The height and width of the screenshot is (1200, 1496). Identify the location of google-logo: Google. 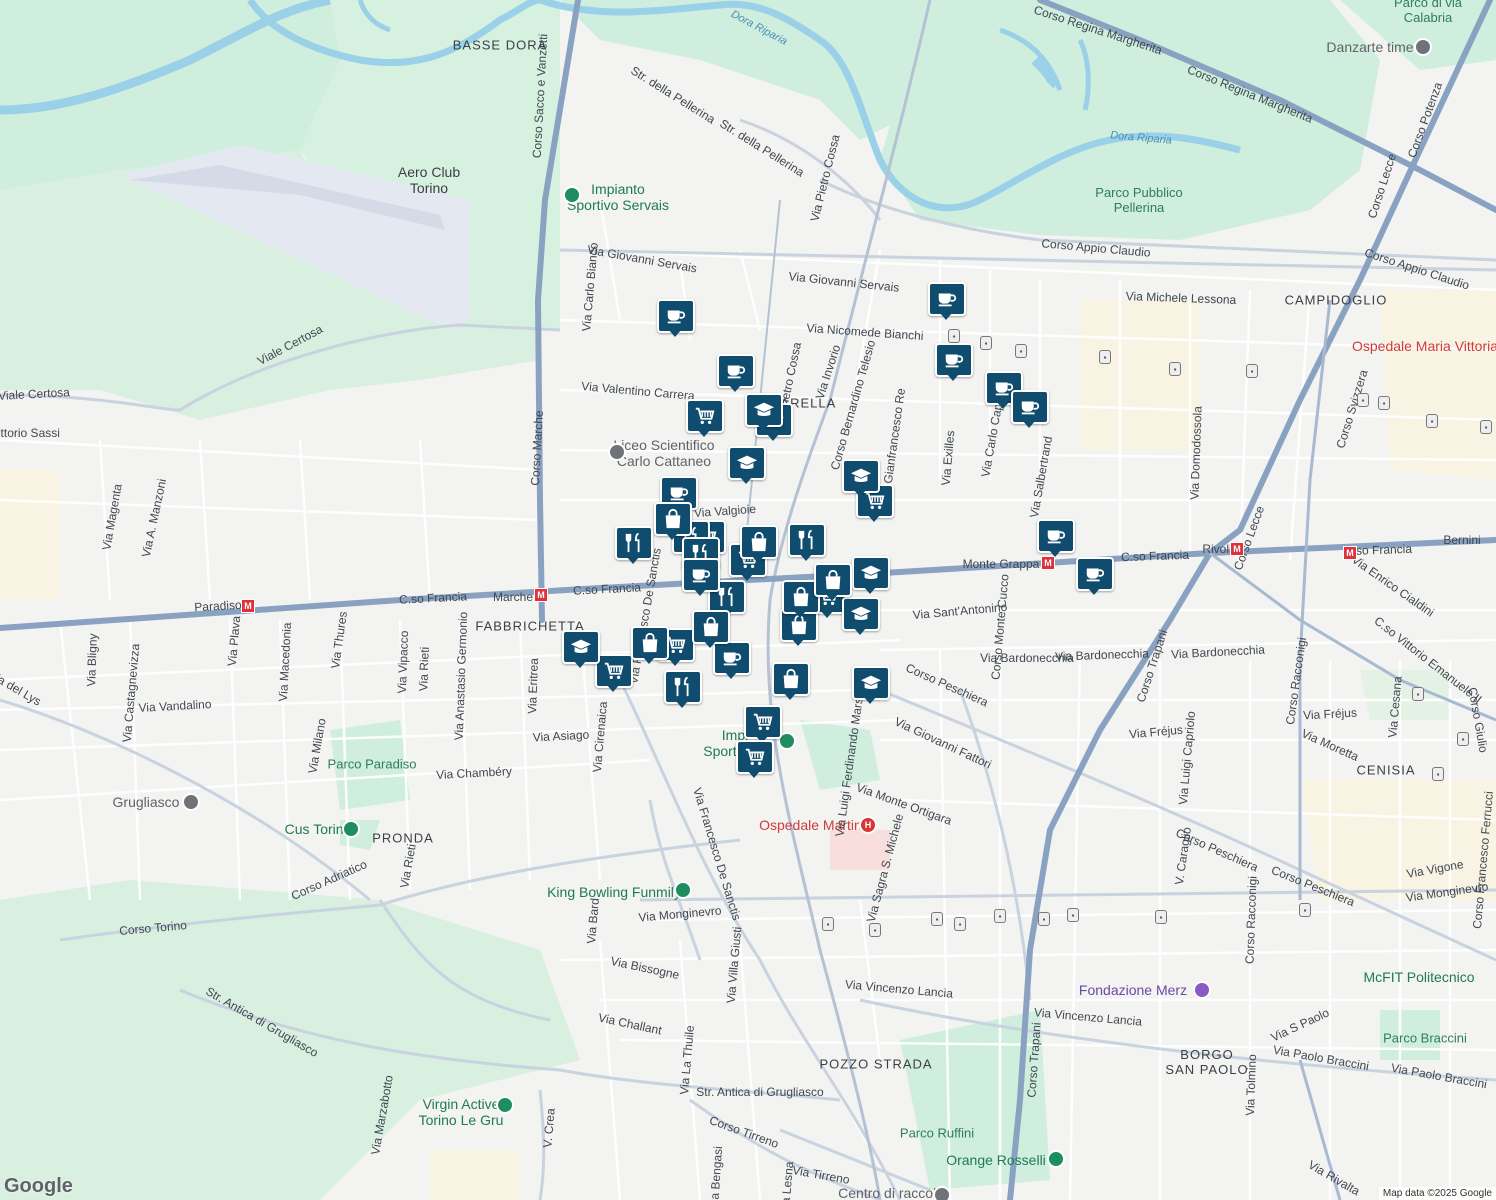
(38, 1186).